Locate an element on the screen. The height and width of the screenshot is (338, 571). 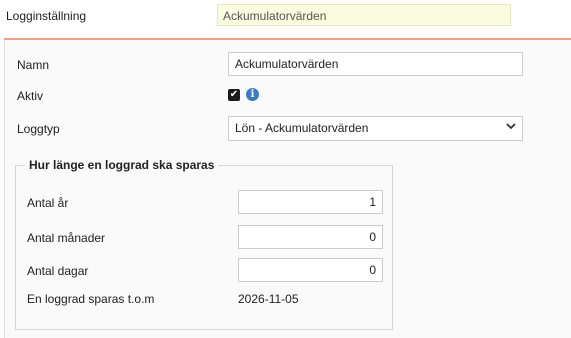
chevron-down-icon is located at coordinates (511, 128).